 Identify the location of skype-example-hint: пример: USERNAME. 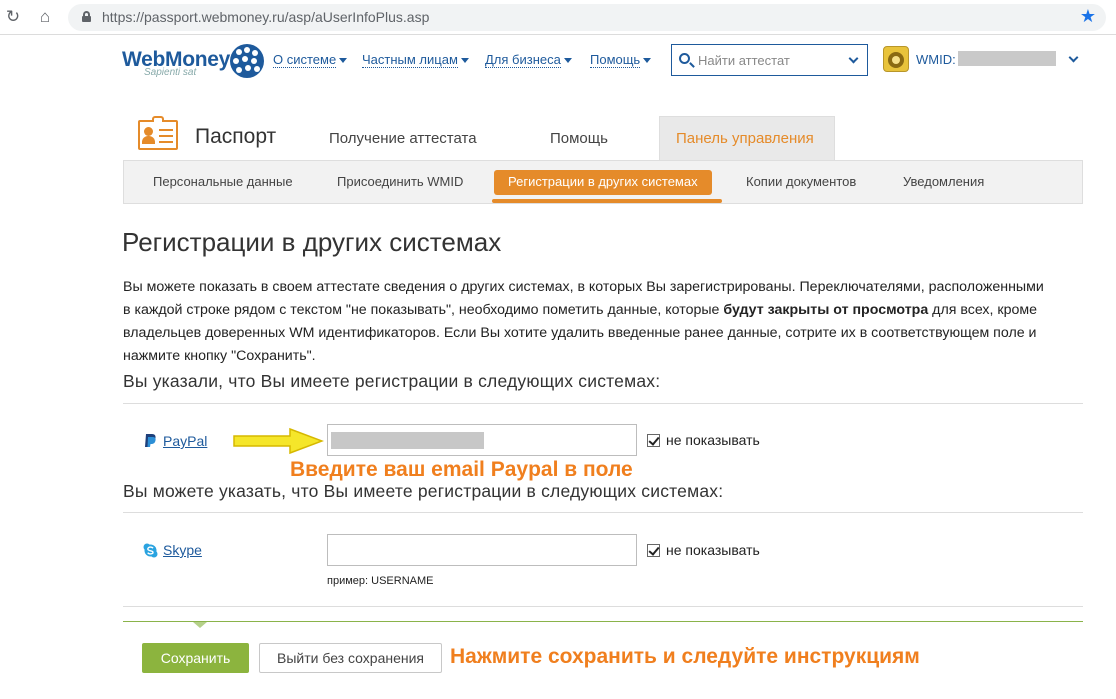
(380, 581).